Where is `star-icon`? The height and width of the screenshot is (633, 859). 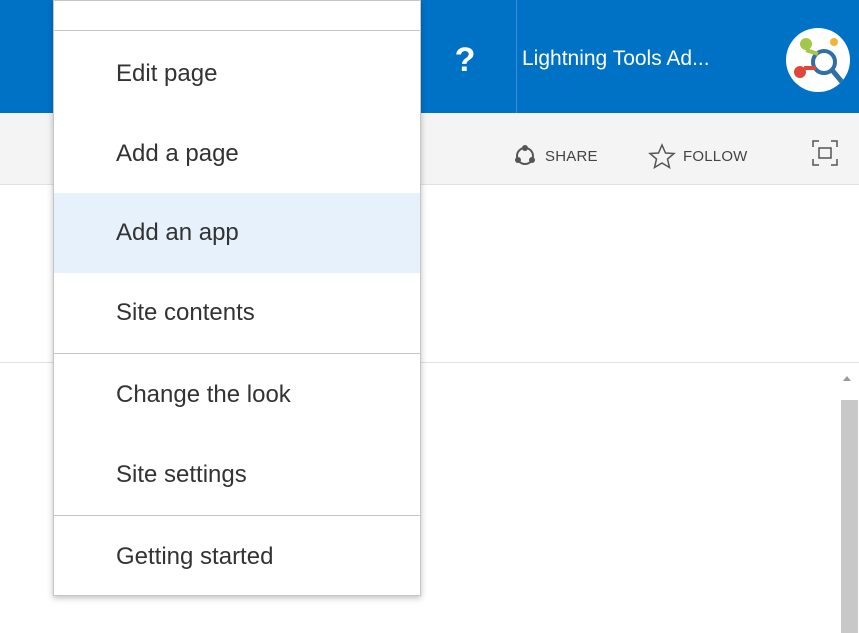
star-icon is located at coordinates (662, 156).